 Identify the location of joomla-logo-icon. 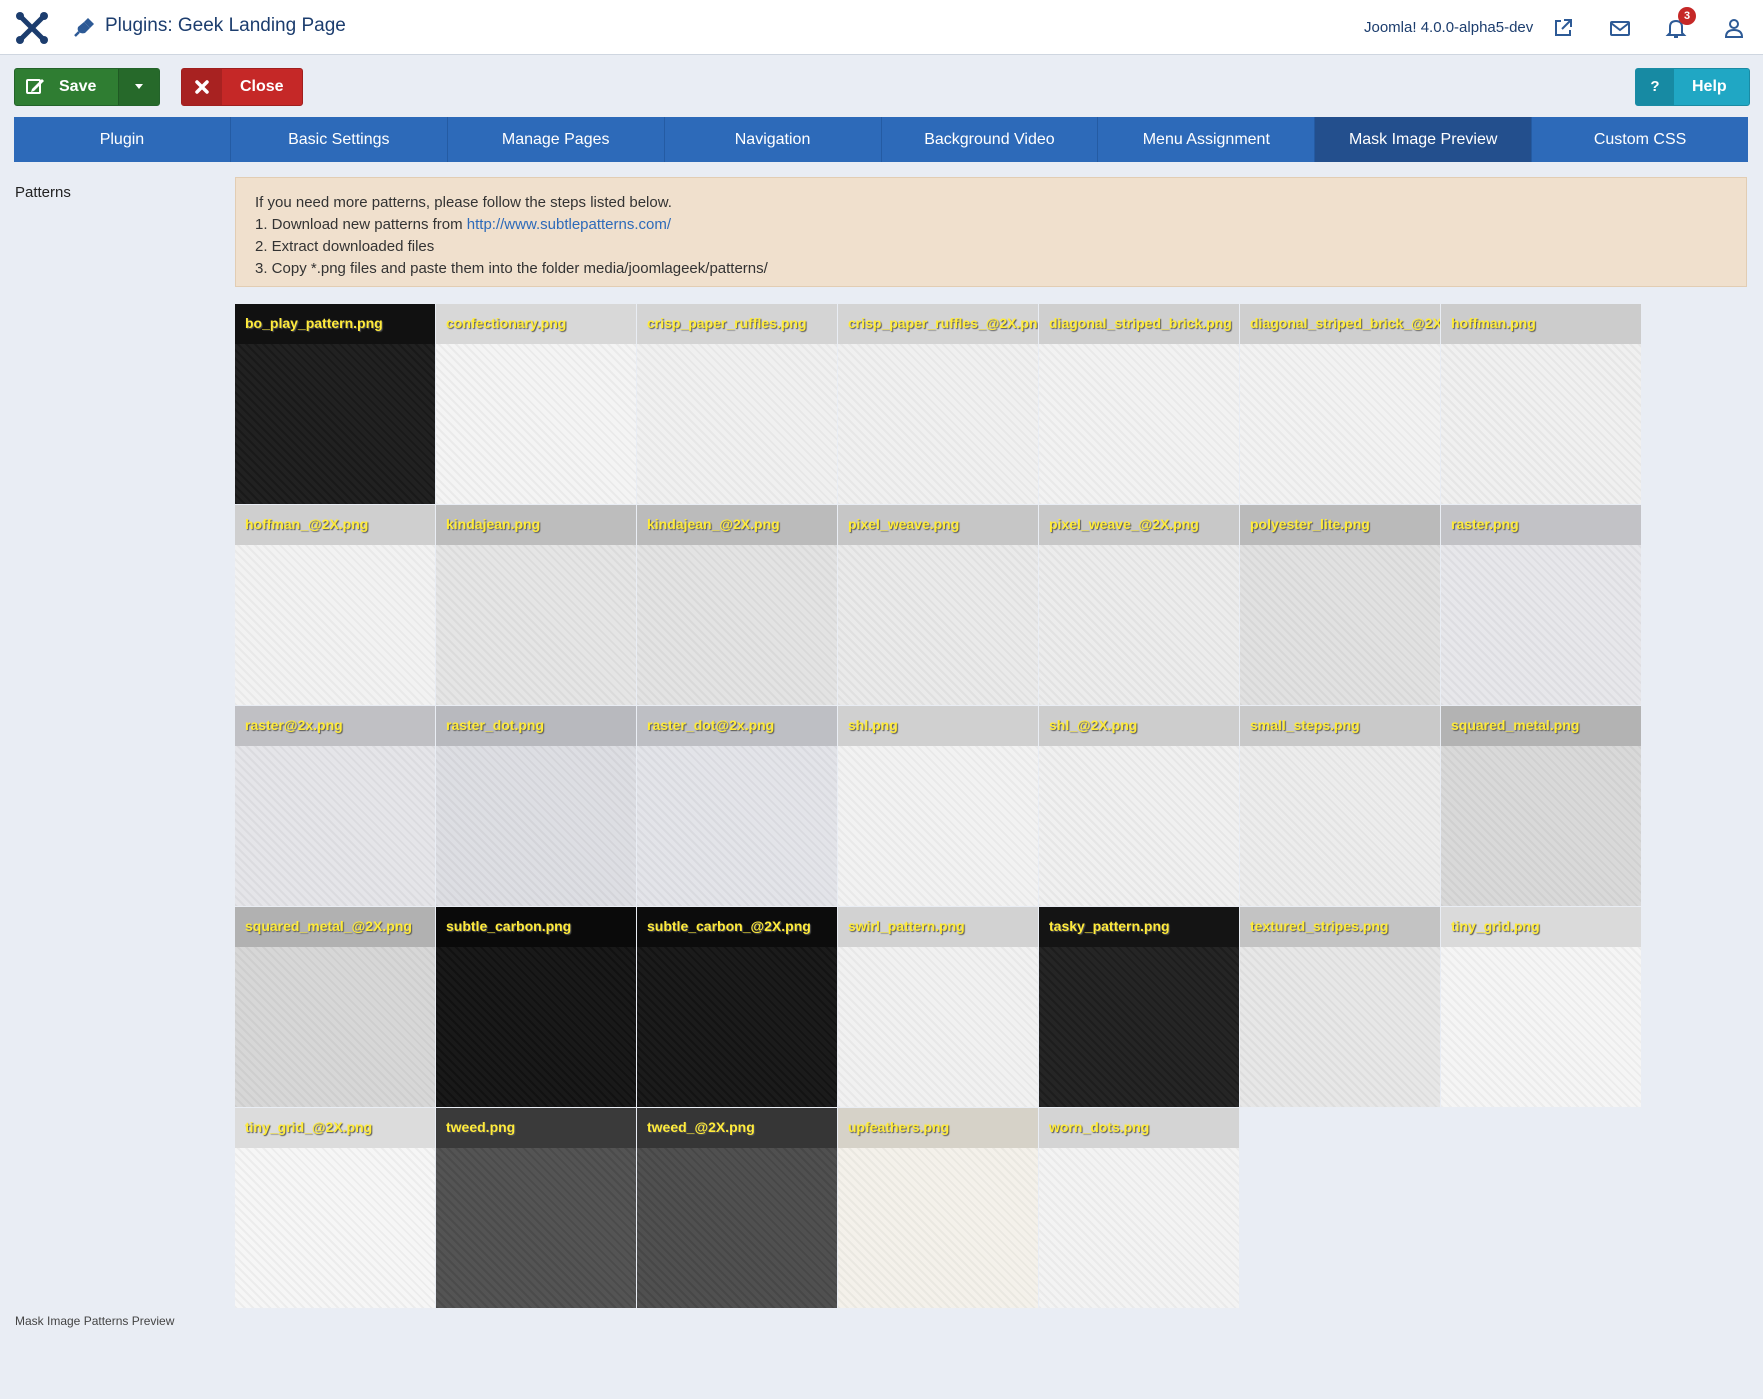
(32, 28).